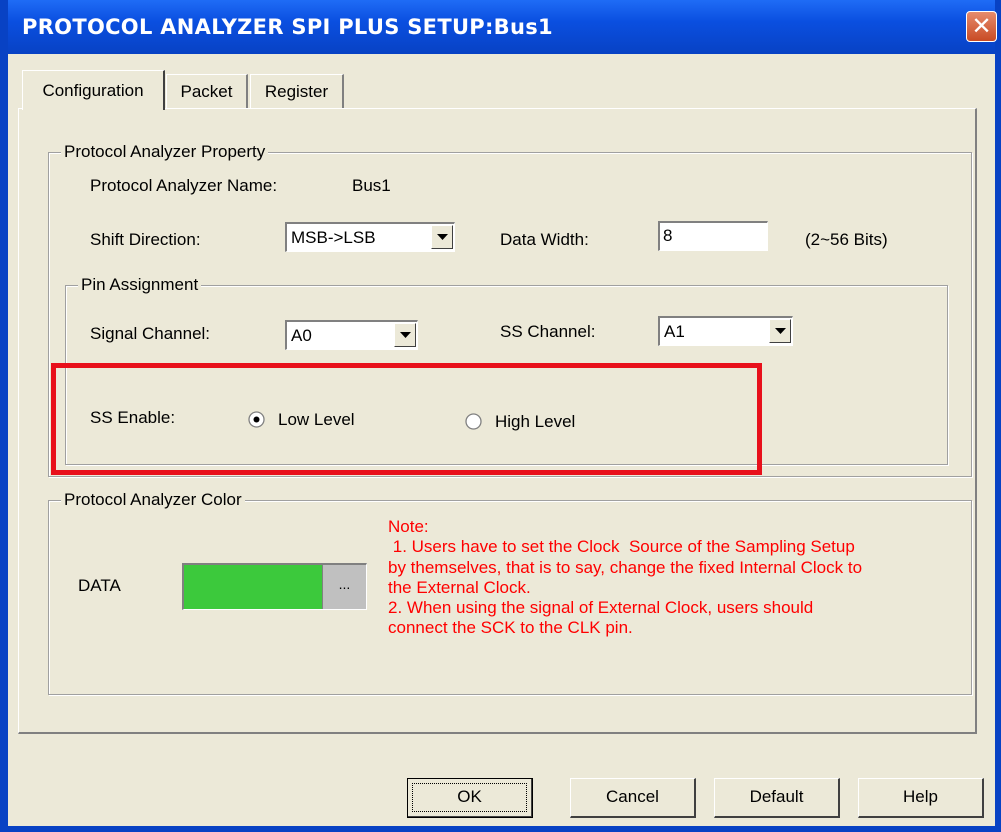 This screenshot has height=832, width=1001. What do you see at coordinates (674, 331) in the screenshot?
I see `ss-channel-value: A1` at bounding box center [674, 331].